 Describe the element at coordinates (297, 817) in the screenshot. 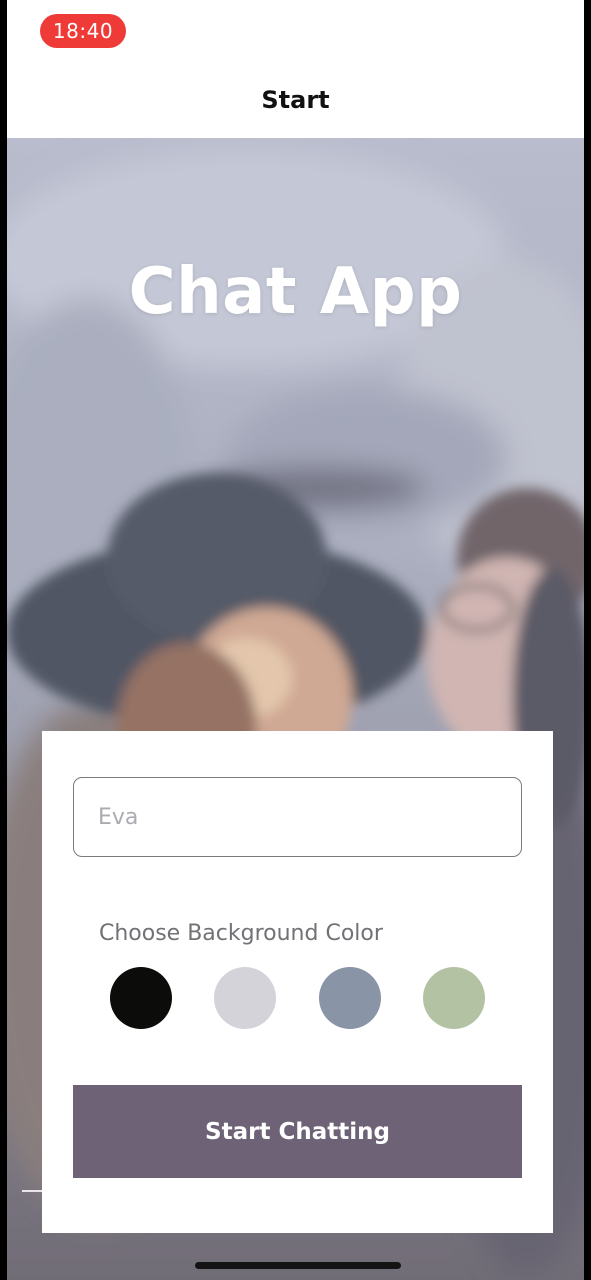

I see `name-input` at that location.